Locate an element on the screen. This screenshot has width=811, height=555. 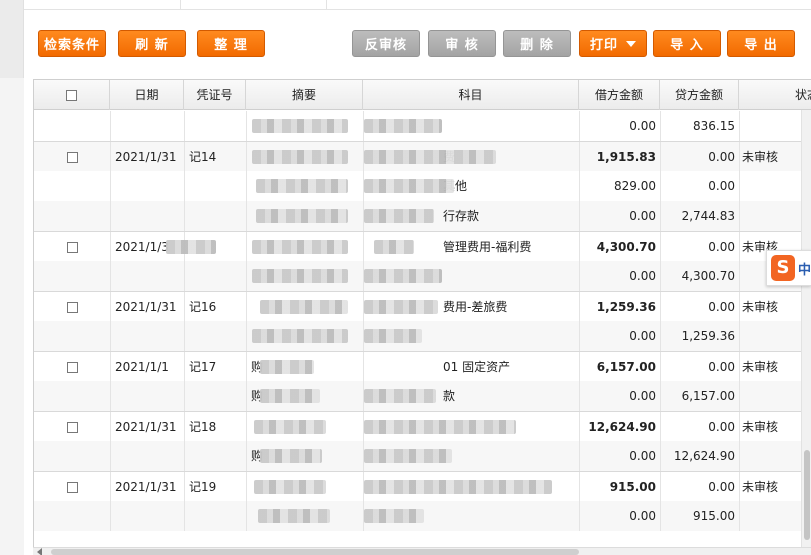
table-row: 2021/1/31 记19 915.00 0.00 未审核 is located at coordinates (422, 486).